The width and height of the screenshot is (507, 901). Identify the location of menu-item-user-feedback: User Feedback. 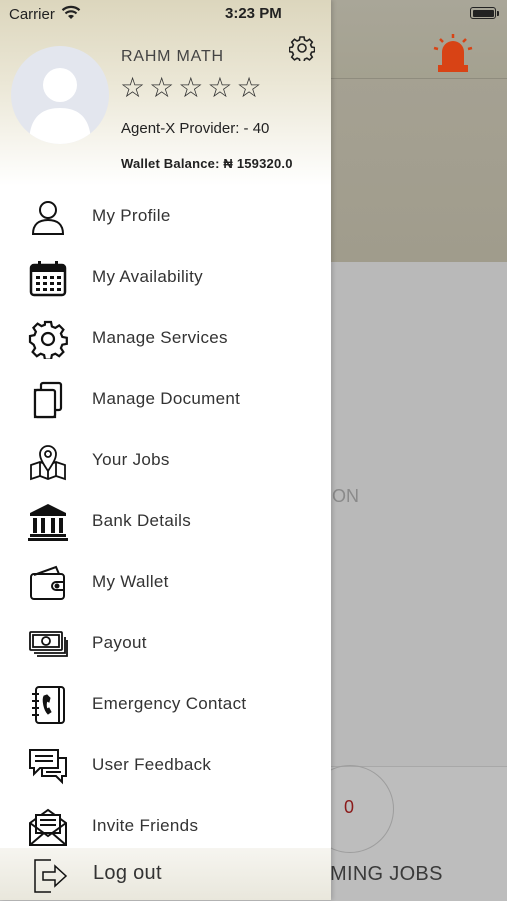
(165, 765).